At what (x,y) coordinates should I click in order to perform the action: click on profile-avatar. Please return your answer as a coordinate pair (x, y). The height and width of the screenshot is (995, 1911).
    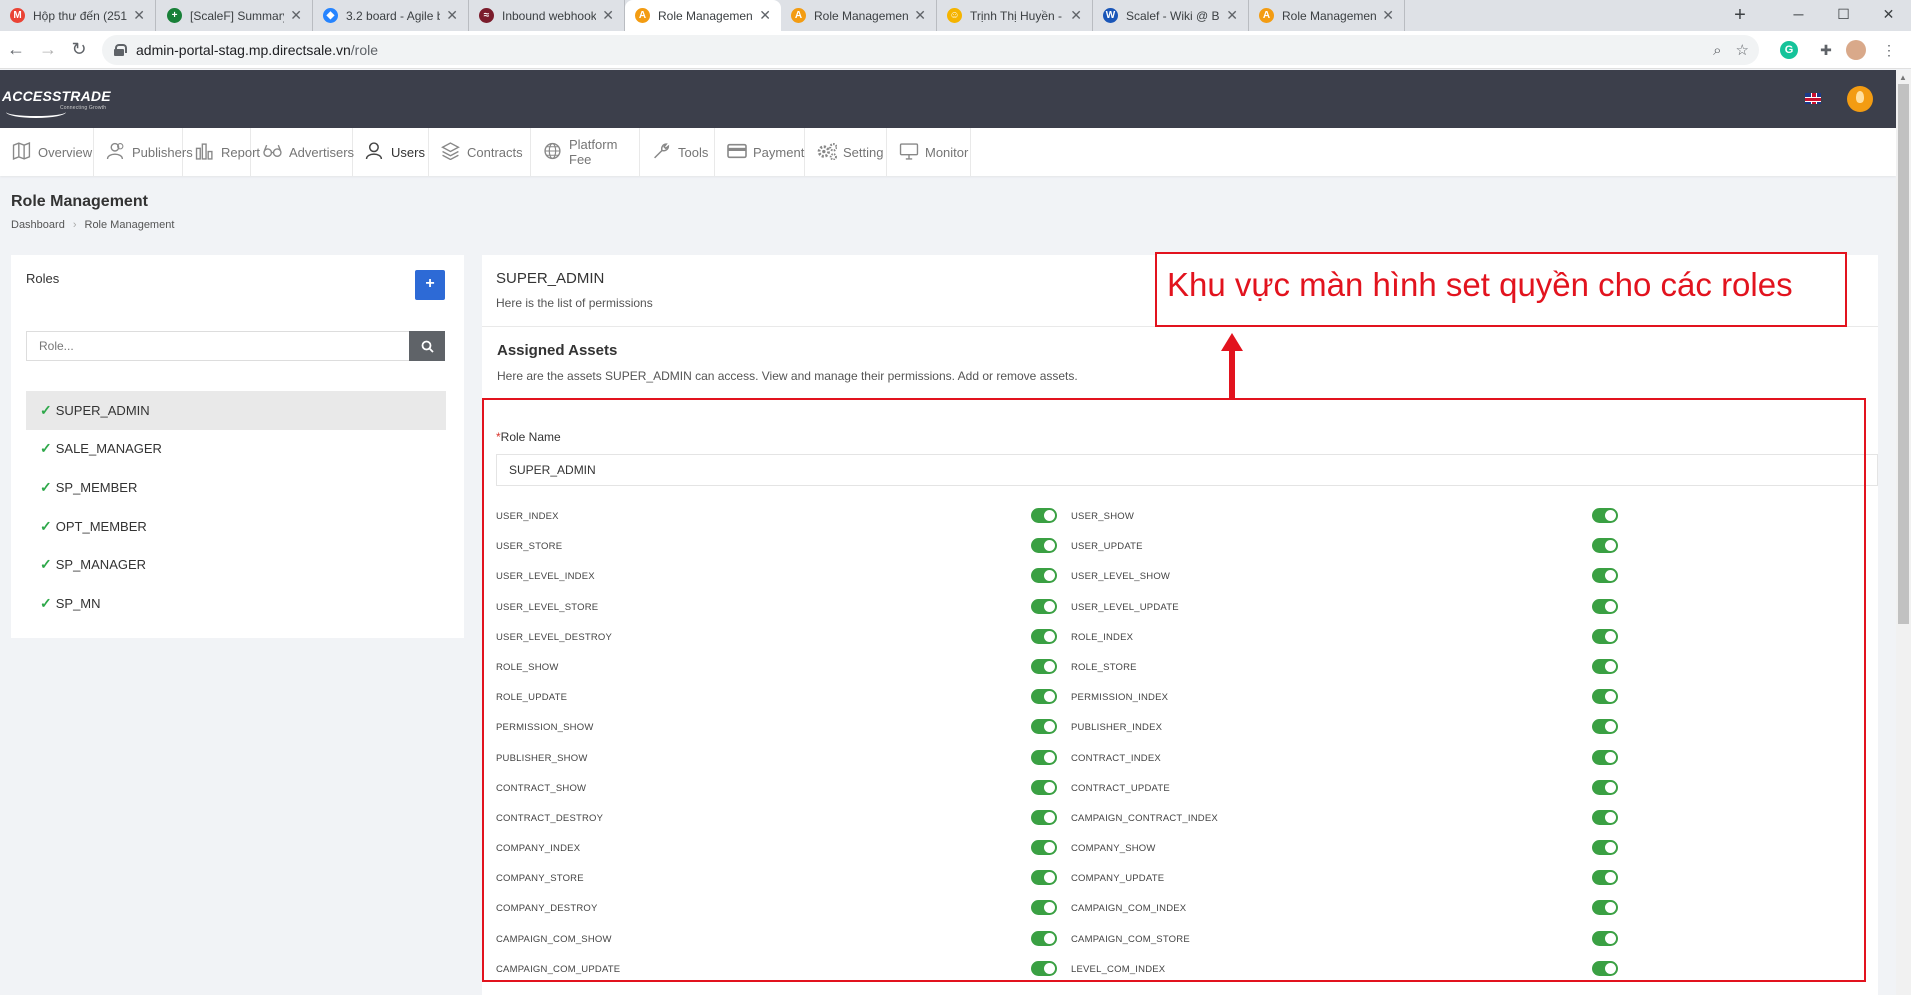
    Looking at the image, I should click on (1856, 50).